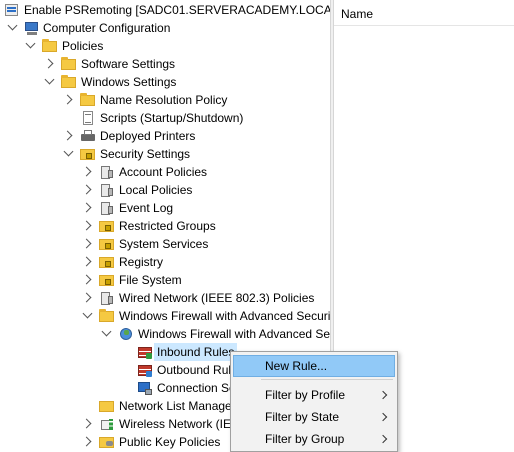  Describe the element at coordinates (170, 442) in the screenshot. I see `tree-item-label: Public Key Policies` at that location.